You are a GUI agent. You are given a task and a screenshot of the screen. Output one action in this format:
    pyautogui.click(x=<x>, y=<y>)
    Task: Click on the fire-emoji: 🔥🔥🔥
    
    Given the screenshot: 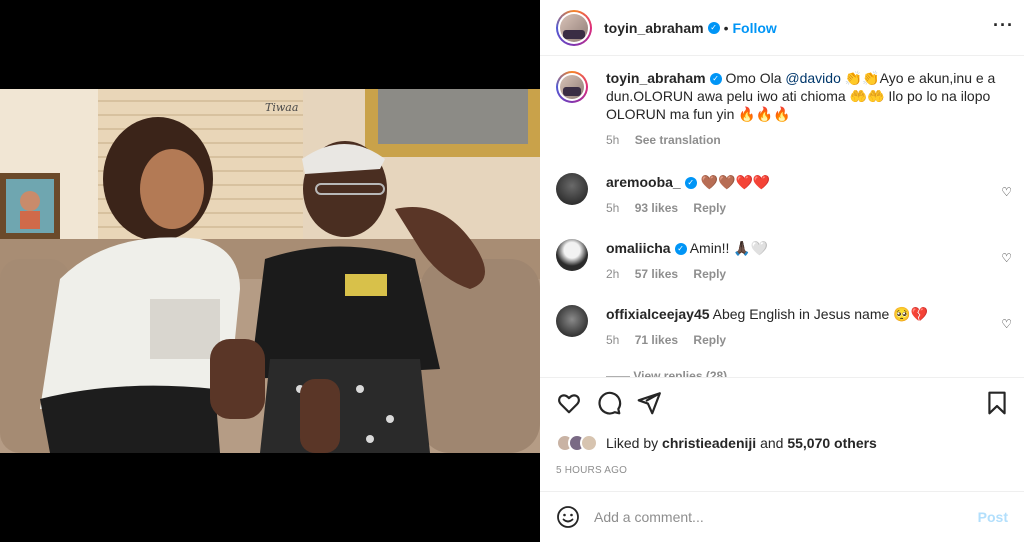 What is the action you would take?
    pyautogui.click(x=764, y=114)
    